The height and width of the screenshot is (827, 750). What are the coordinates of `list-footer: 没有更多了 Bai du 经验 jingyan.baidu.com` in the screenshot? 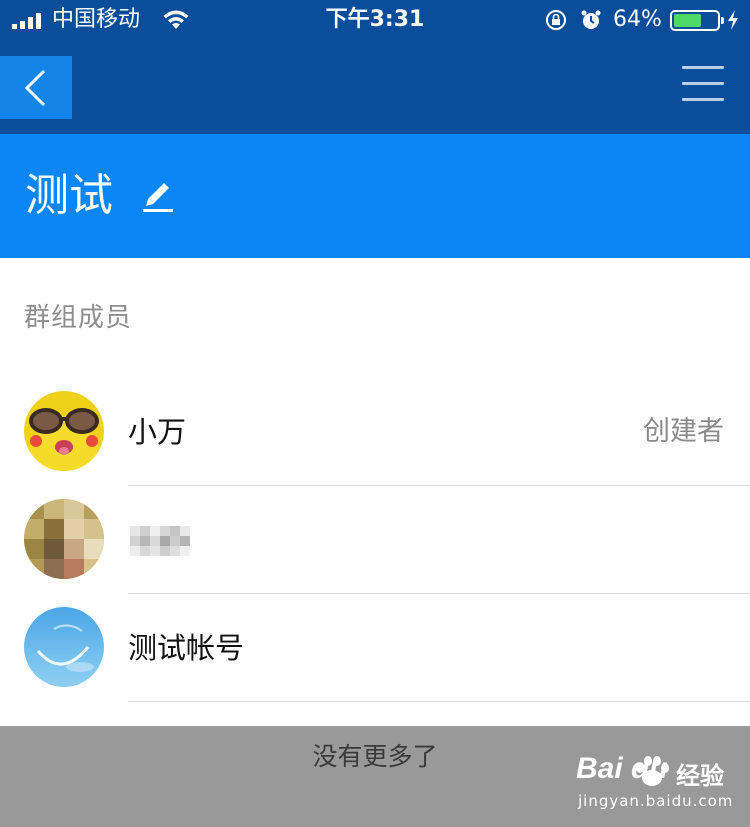 It's located at (375, 776).